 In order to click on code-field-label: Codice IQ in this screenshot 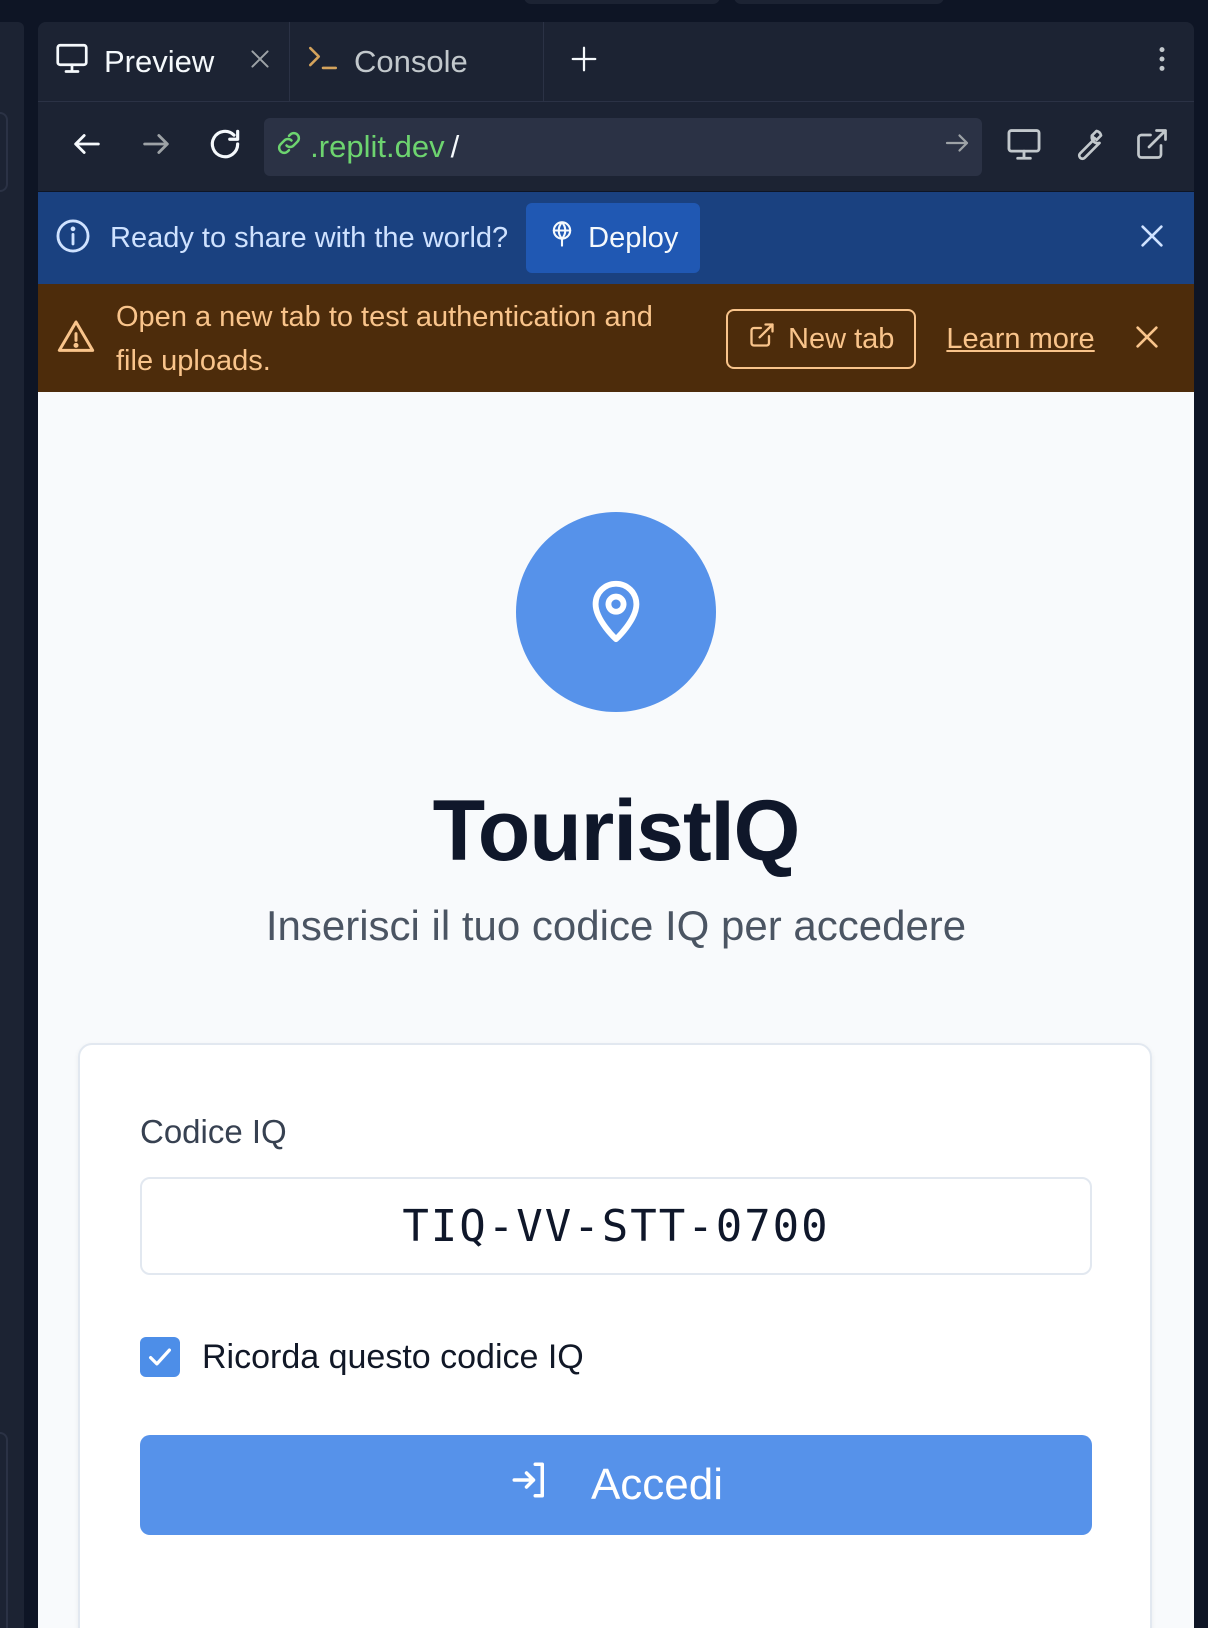, I will do `click(213, 1131)`.